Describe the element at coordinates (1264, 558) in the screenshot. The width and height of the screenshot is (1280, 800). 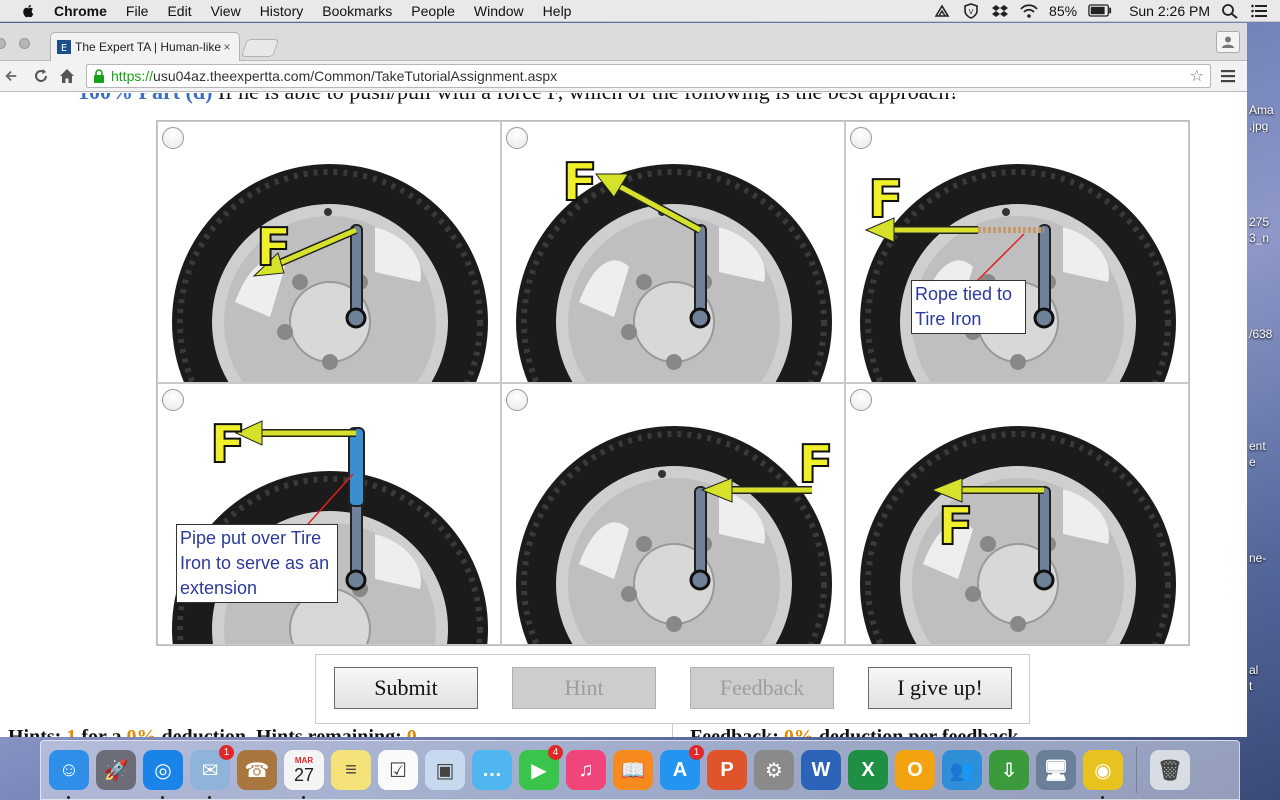
I see `desktop-file-label: ne-` at that location.